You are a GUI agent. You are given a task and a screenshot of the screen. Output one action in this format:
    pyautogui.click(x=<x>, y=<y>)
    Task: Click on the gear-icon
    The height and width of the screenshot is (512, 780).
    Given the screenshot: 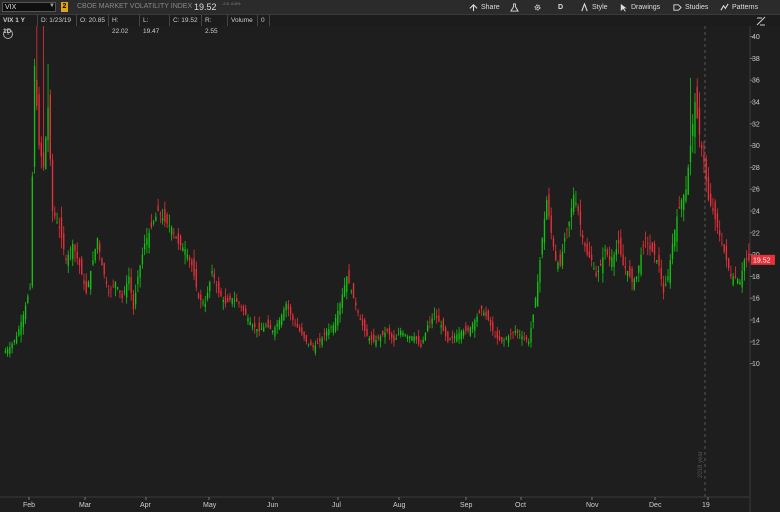 What is the action you would take?
    pyautogui.click(x=537, y=7)
    